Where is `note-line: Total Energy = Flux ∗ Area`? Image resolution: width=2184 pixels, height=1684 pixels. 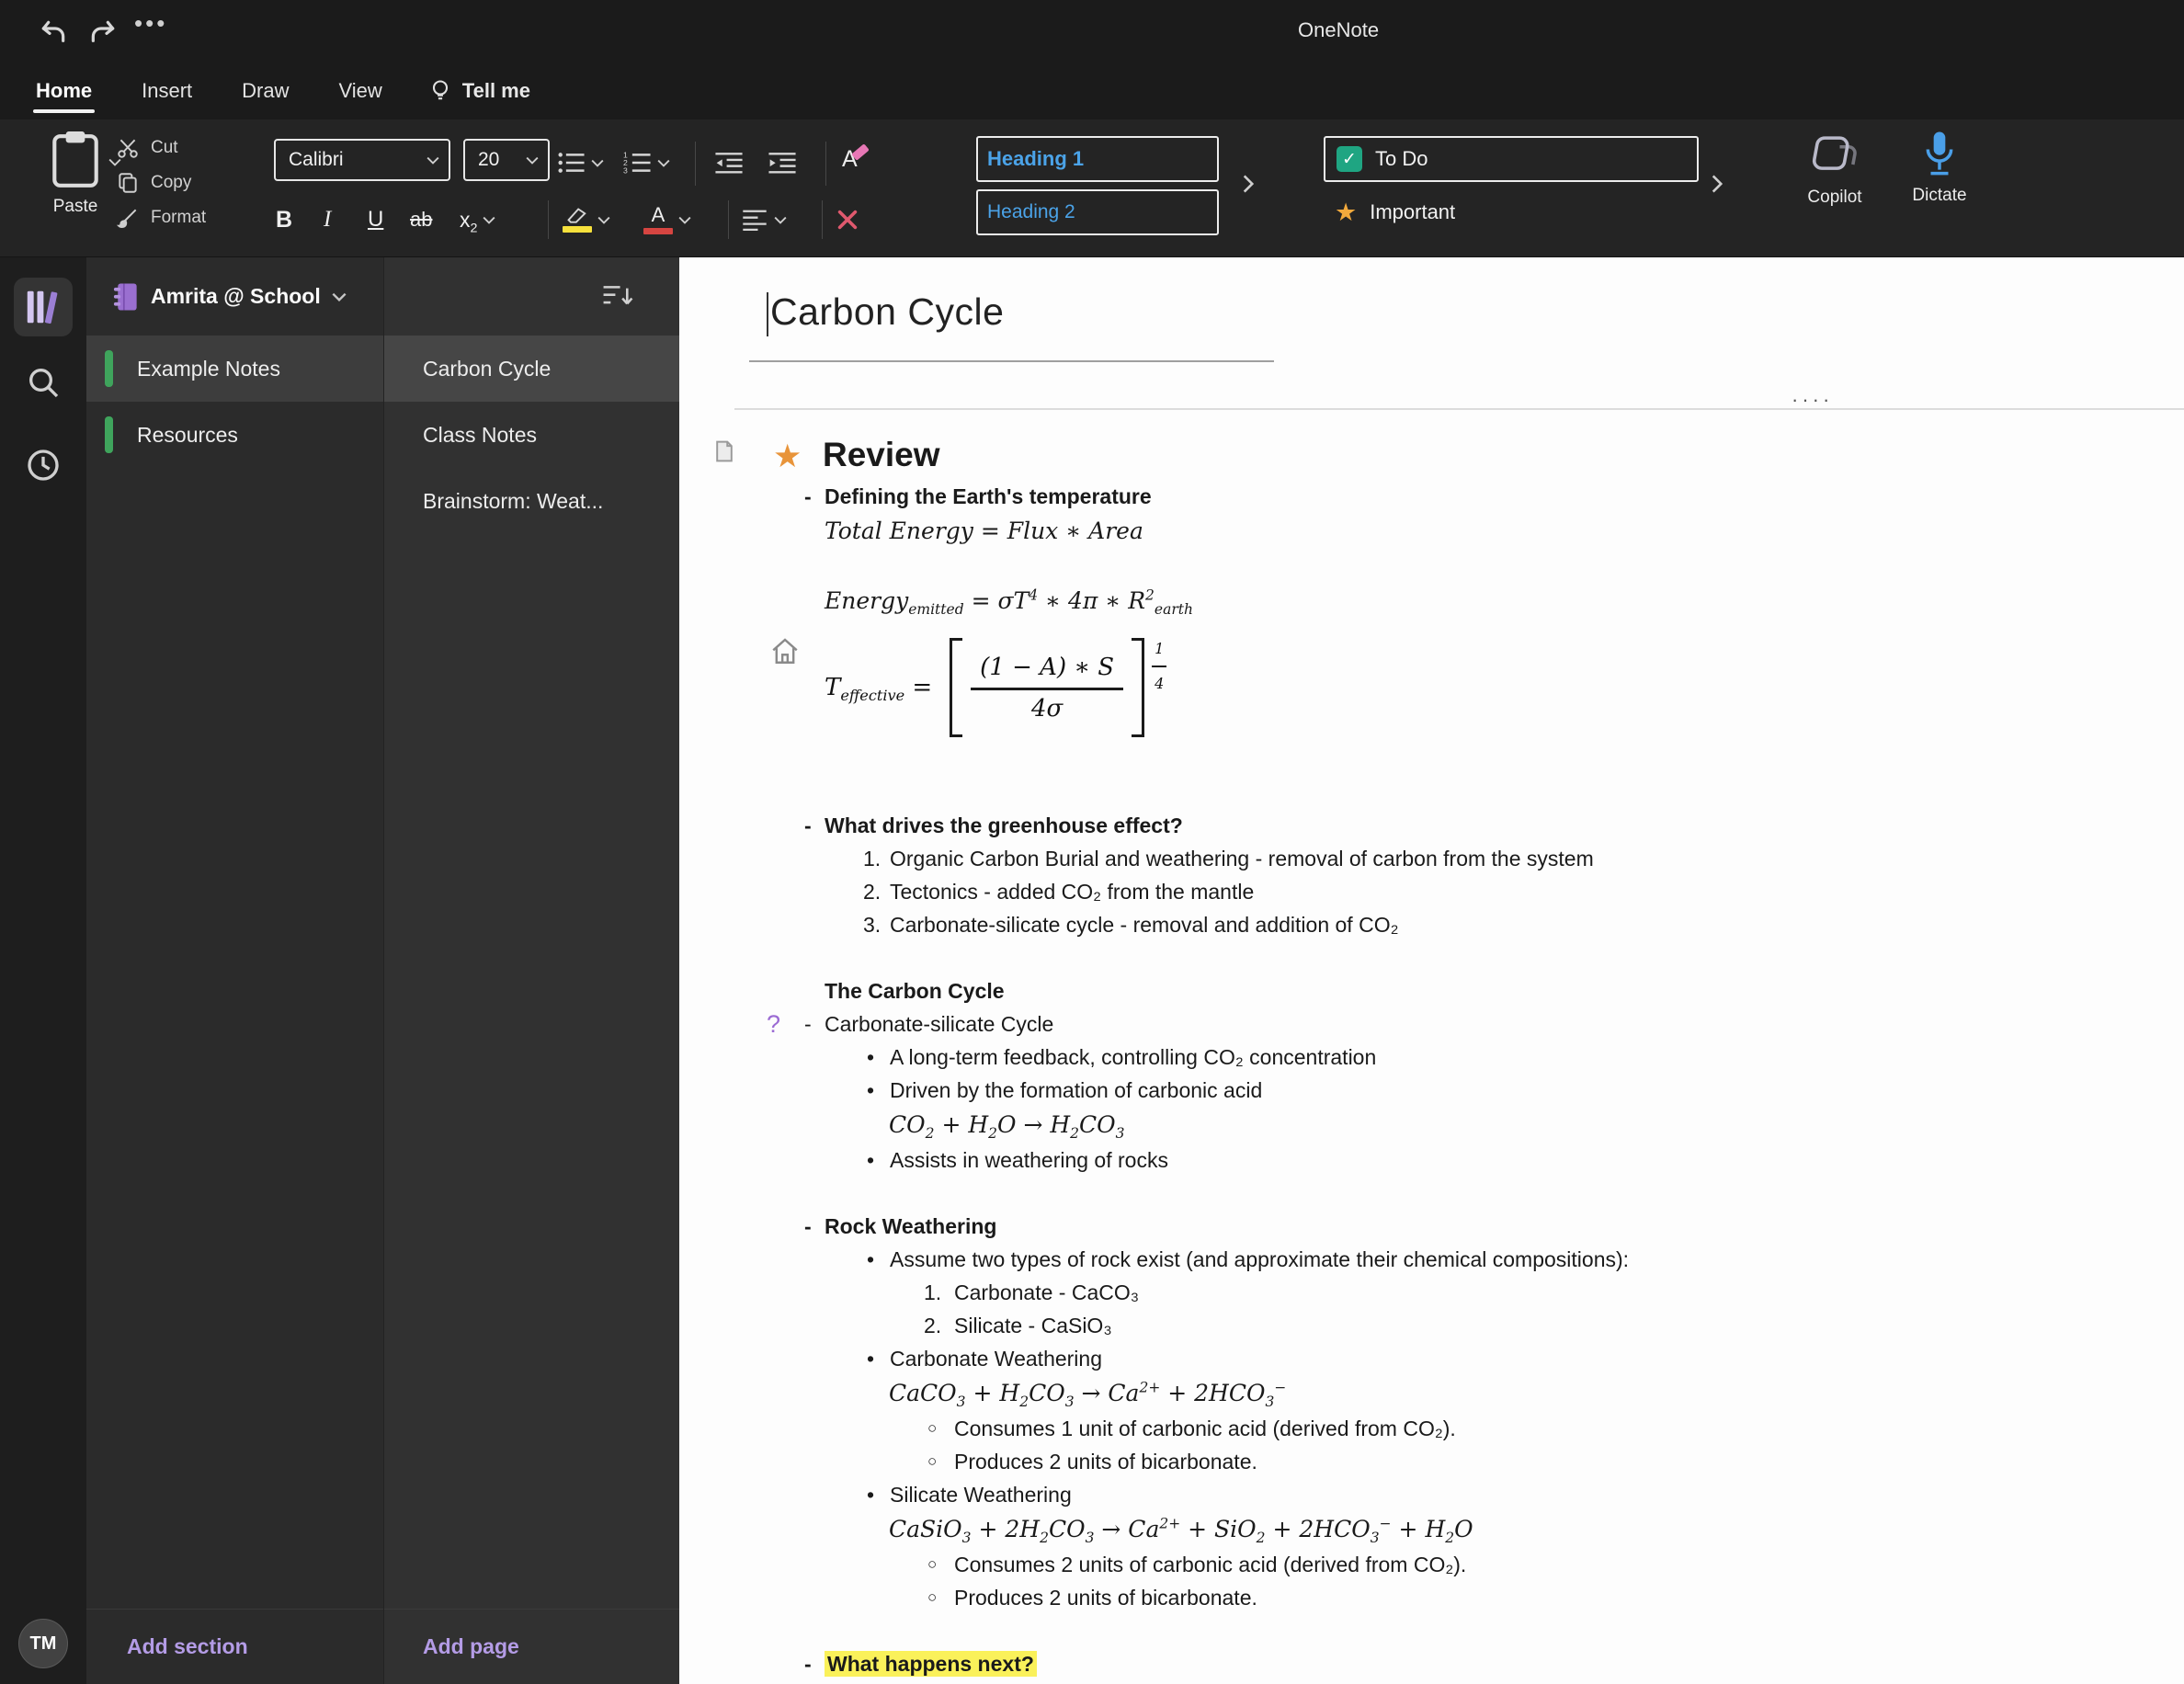
note-line: Total Energy = Flux ∗ Area is located at coordinates (1431, 532).